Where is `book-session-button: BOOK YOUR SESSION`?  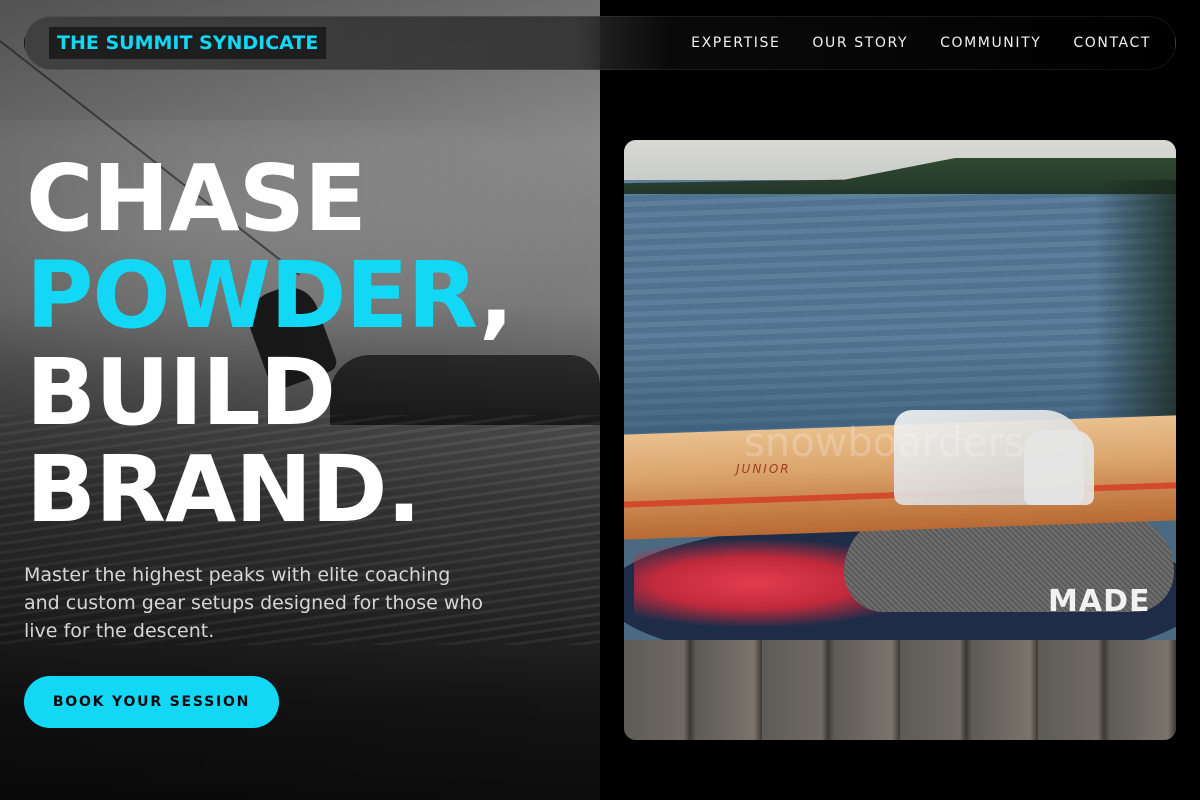 book-session-button: BOOK YOUR SESSION is located at coordinates (151, 702).